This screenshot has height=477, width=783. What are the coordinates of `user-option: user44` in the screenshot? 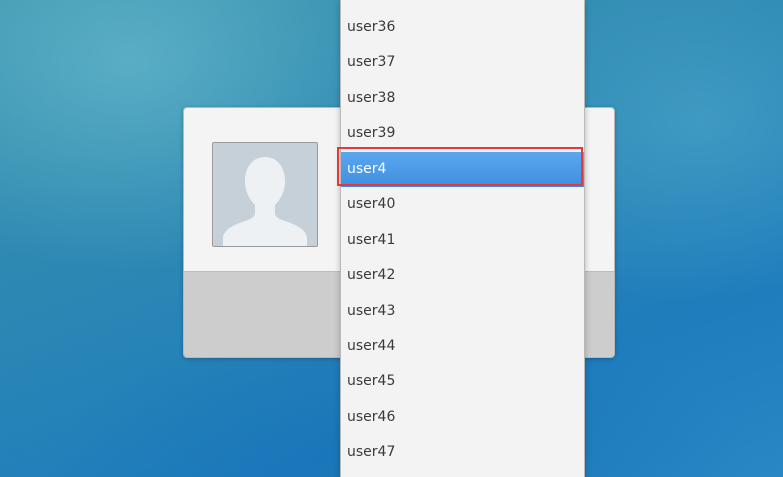 It's located at (462, 346).